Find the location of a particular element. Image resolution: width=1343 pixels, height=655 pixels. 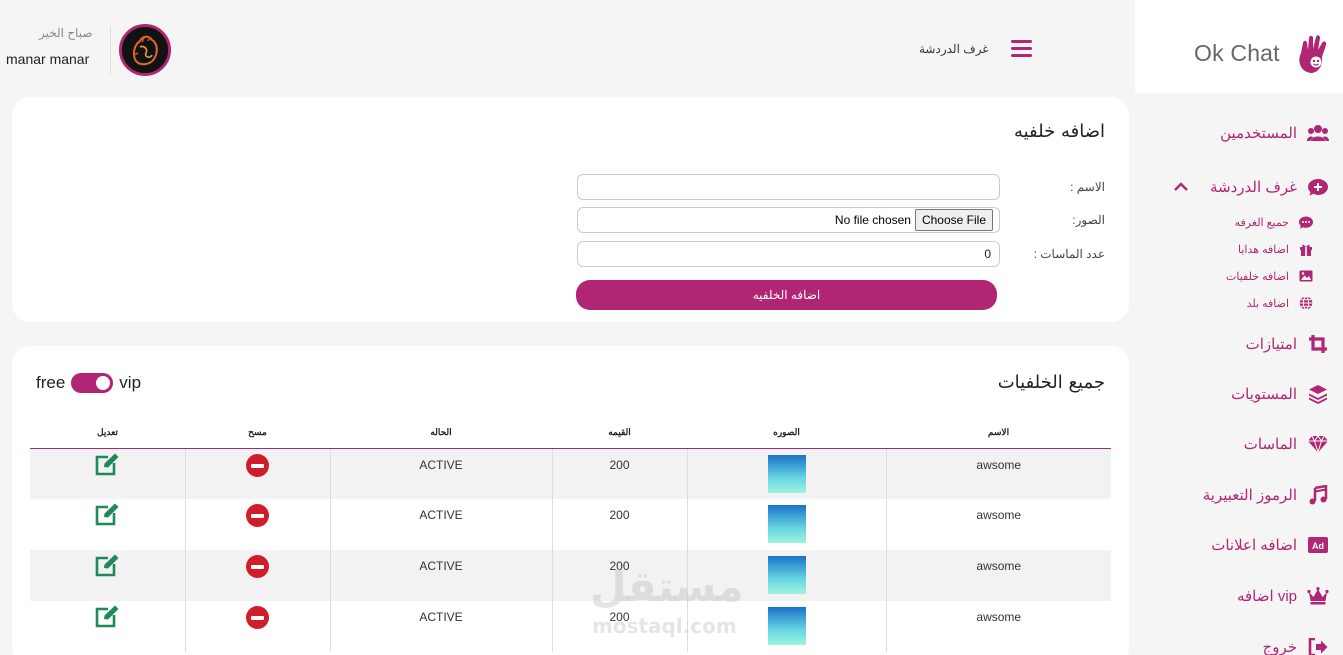

sidebar-item-diamonds: الماسات is located at coordinates (1286, 444).